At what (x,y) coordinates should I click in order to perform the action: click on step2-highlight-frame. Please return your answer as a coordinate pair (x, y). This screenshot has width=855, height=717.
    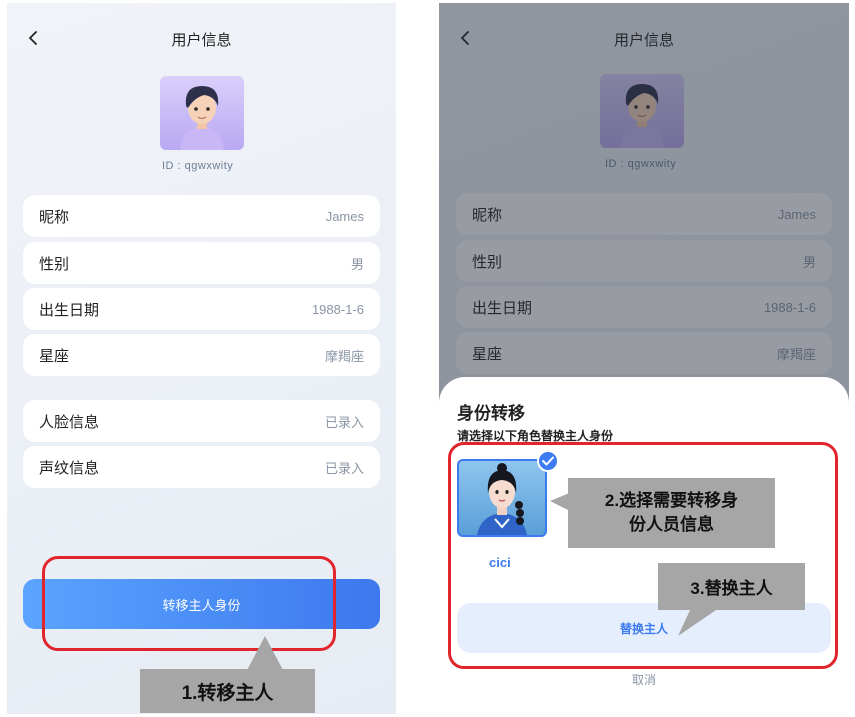
    Looking at the image, I should click on (643, 555).